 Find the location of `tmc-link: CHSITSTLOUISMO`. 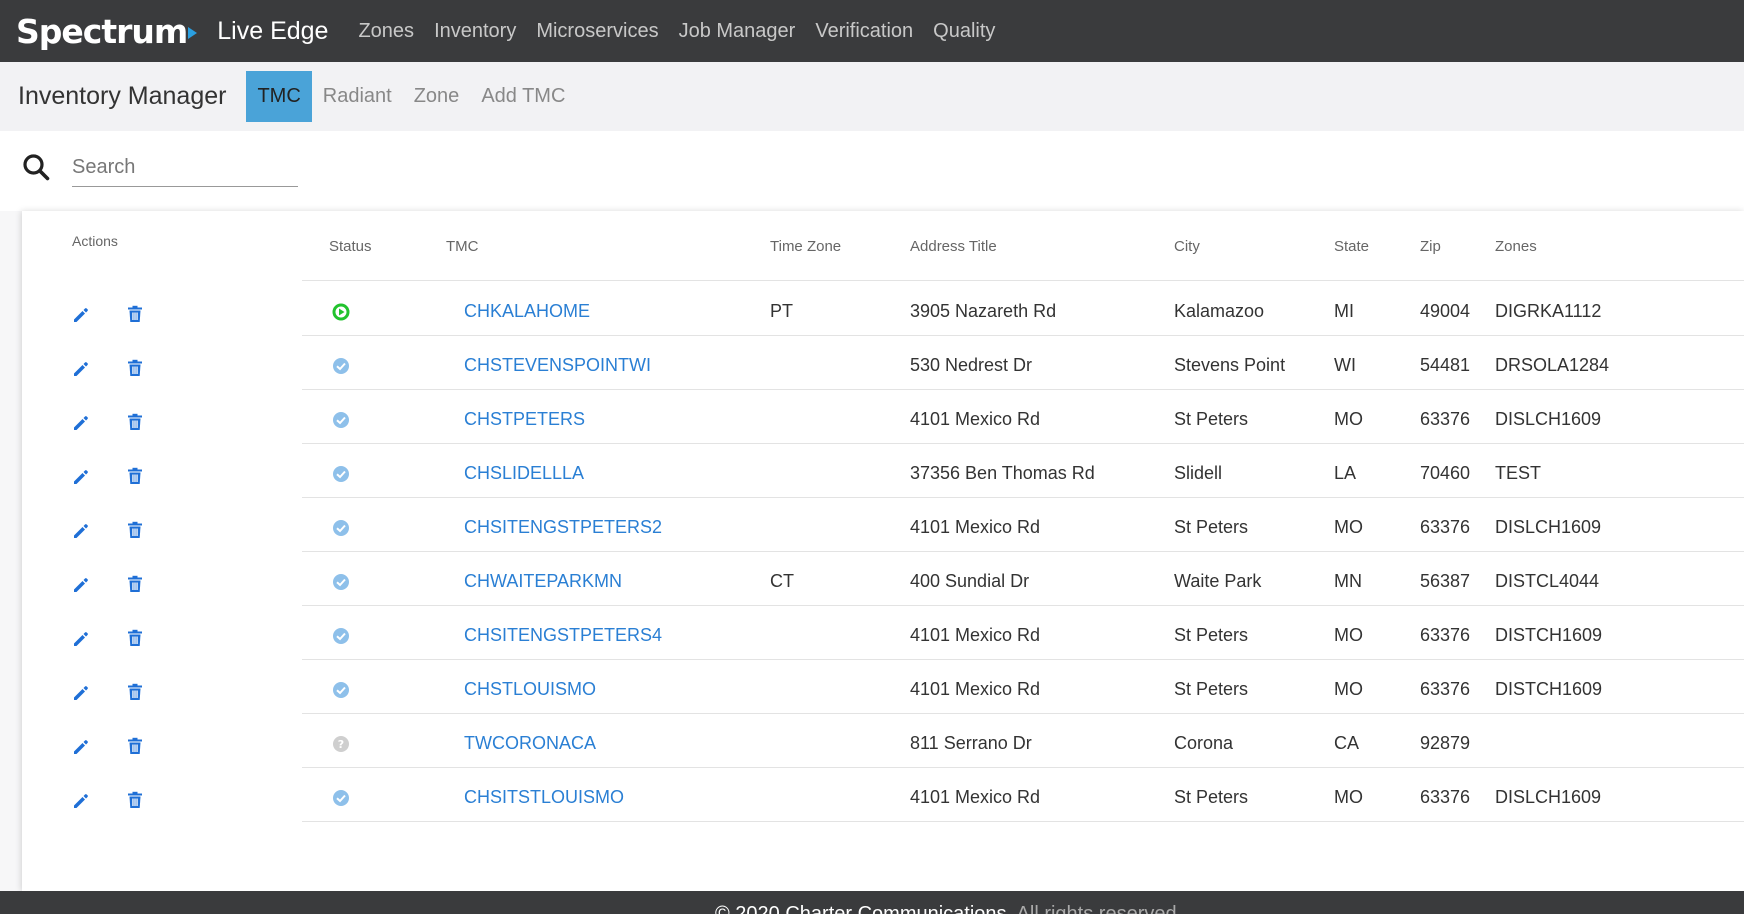

tmc-link: CHSITSTLOUISMO is located at coordinates (544, 797).